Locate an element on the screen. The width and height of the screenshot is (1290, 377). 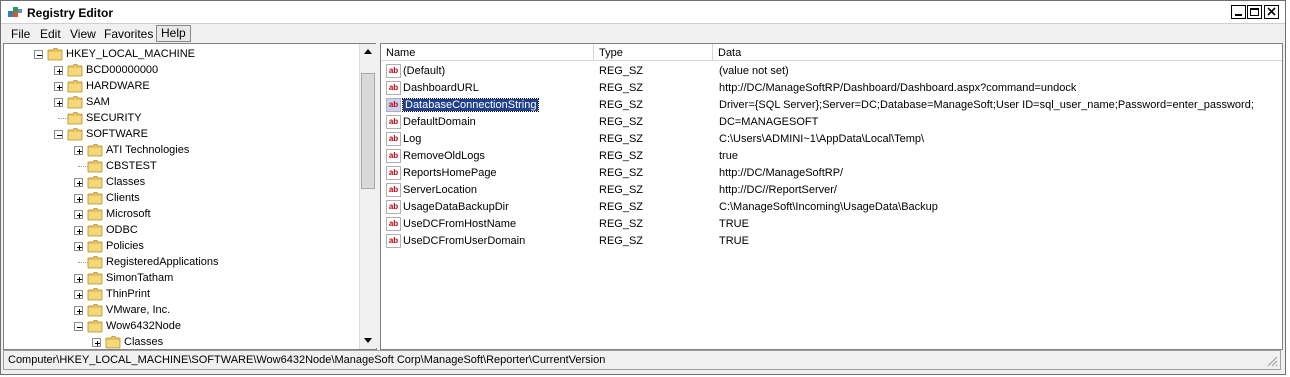
value-data: C:\ManageSoft\Incoming\UsageData\Backup is located at coordinates (828, 207).